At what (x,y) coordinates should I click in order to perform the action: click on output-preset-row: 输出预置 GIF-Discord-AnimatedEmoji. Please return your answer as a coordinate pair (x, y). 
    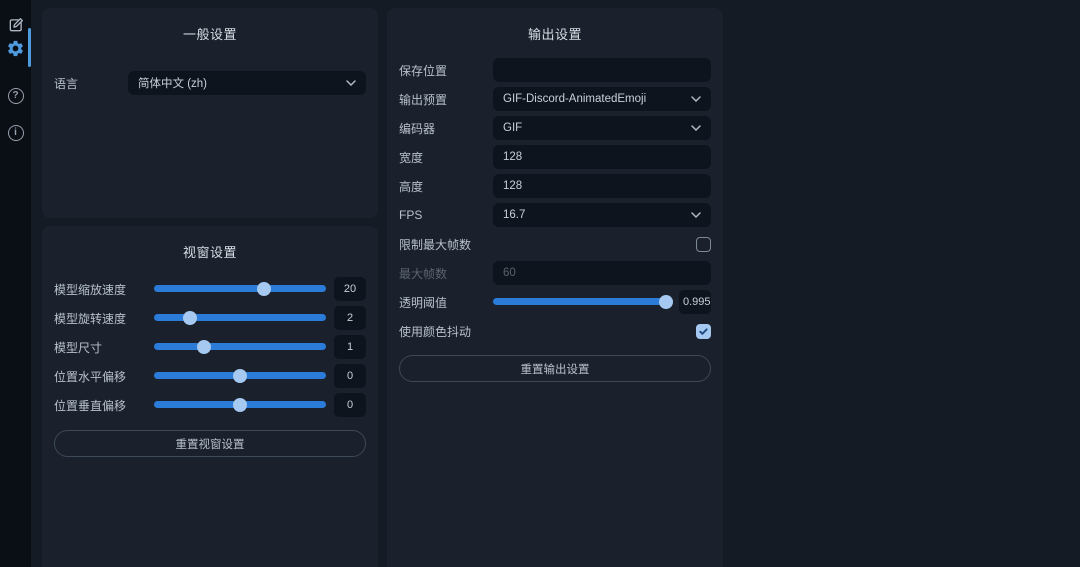
    Looking at the image, I should click on (555, 99).